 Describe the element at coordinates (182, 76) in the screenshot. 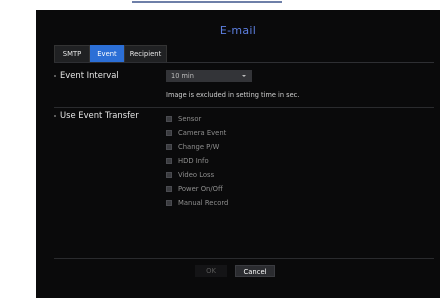

I see `event-interval-value: 10 min` at that location.